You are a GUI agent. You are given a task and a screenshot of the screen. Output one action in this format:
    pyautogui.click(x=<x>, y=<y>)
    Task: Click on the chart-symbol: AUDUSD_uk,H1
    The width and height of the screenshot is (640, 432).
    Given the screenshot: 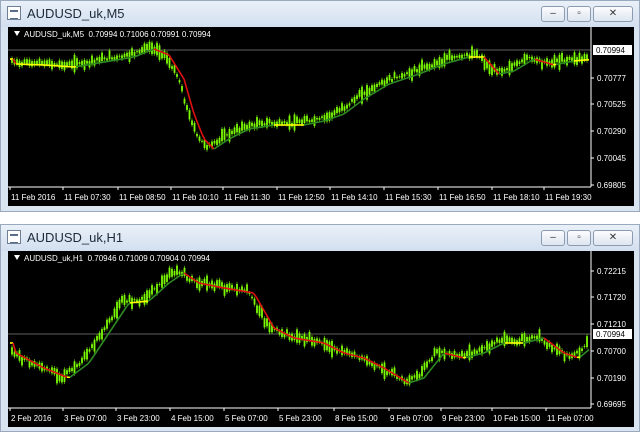 What is the action you would take?
    pyautogui.click(x=54, y=258)
    